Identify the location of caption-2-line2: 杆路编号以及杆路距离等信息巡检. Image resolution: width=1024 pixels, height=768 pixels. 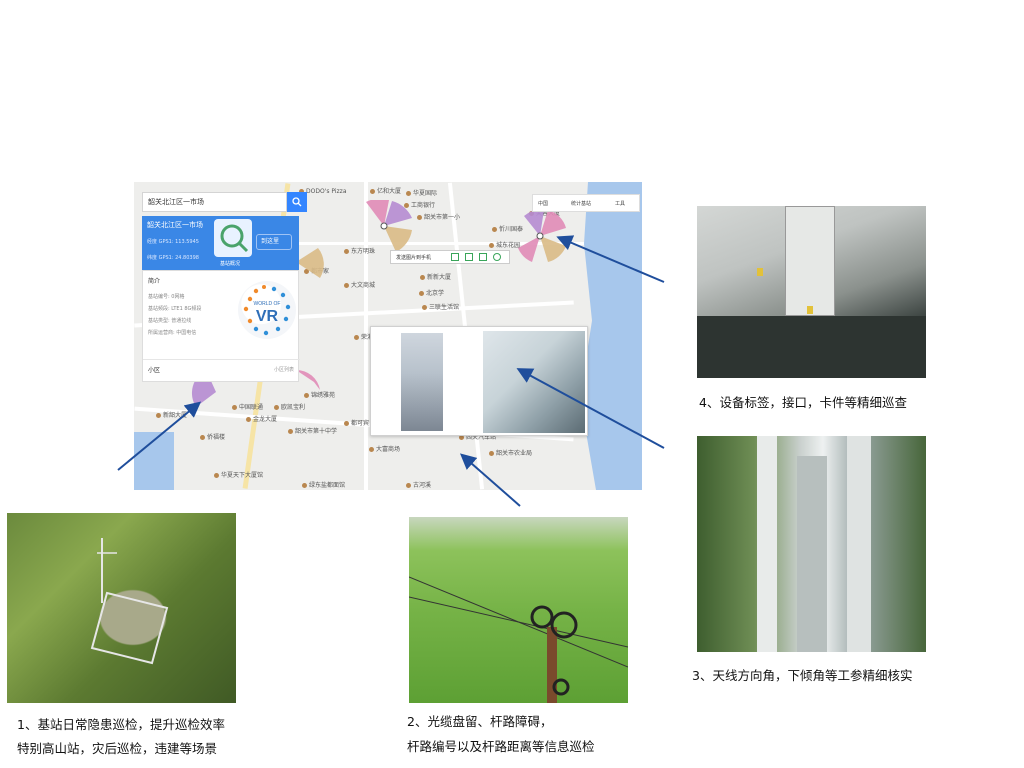
(501, 746).